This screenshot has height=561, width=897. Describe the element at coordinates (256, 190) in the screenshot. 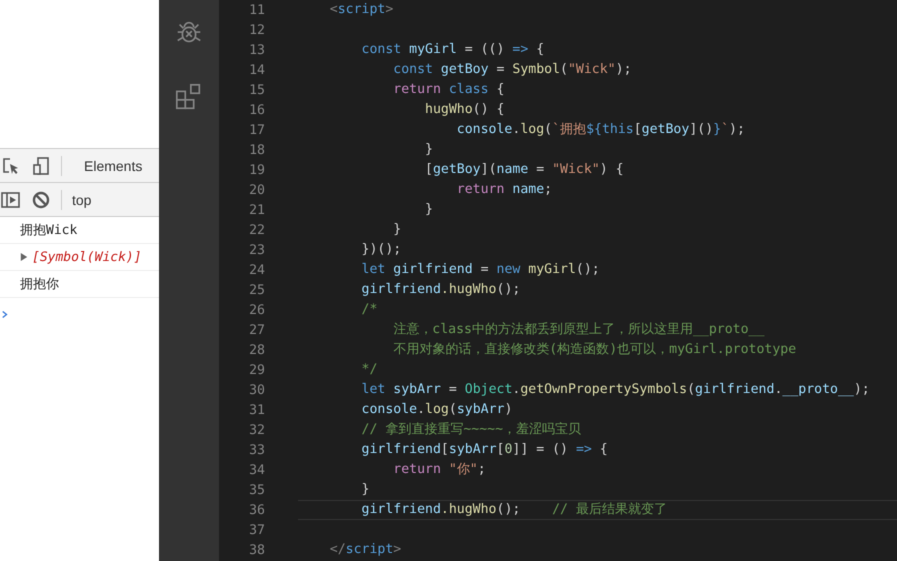

I see `line-number: 20` at that location.